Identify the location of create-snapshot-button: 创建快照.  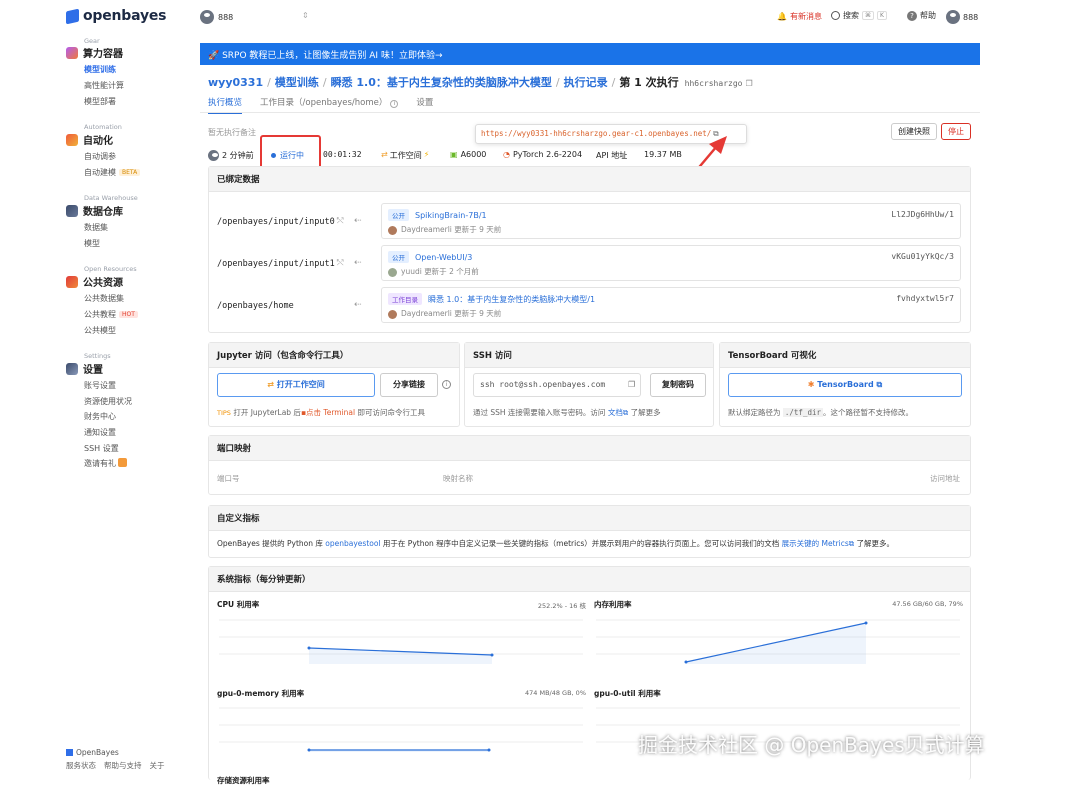
(914, 131).